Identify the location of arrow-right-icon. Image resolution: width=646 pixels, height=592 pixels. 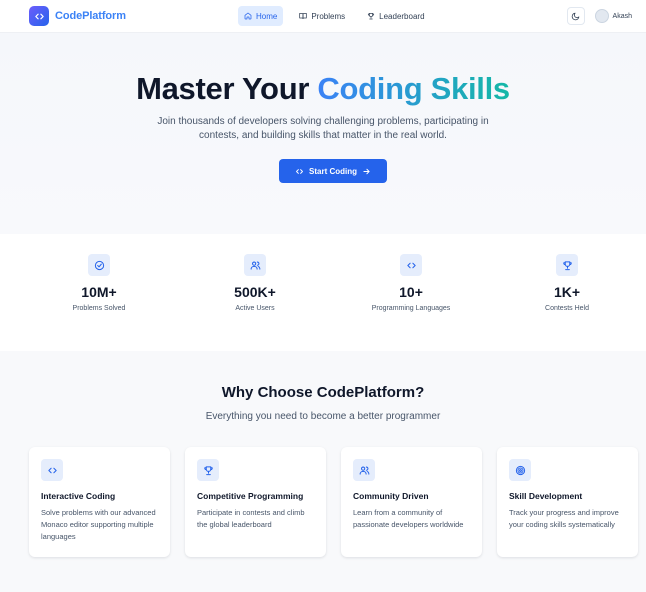
(366, 171).